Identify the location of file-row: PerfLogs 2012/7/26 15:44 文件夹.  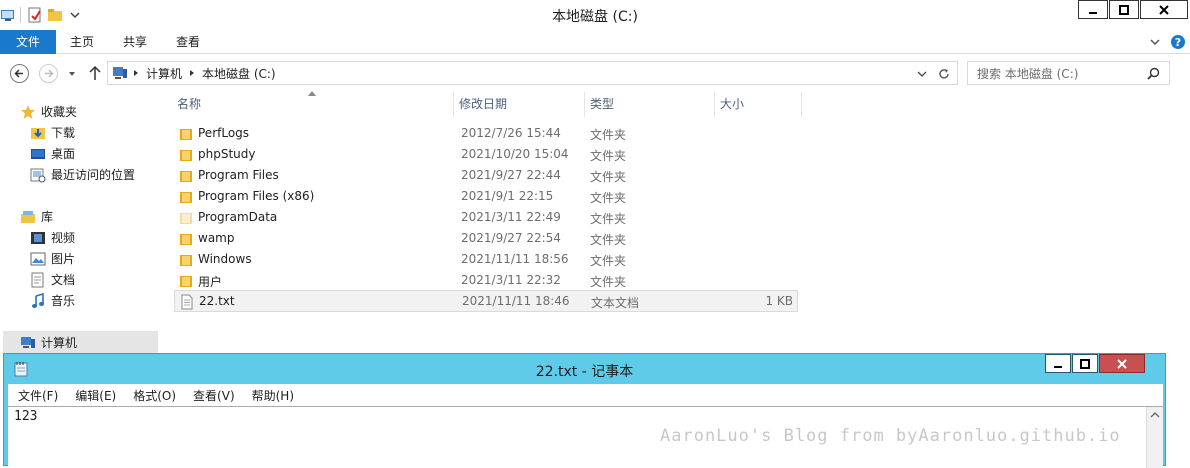
(486, 133).